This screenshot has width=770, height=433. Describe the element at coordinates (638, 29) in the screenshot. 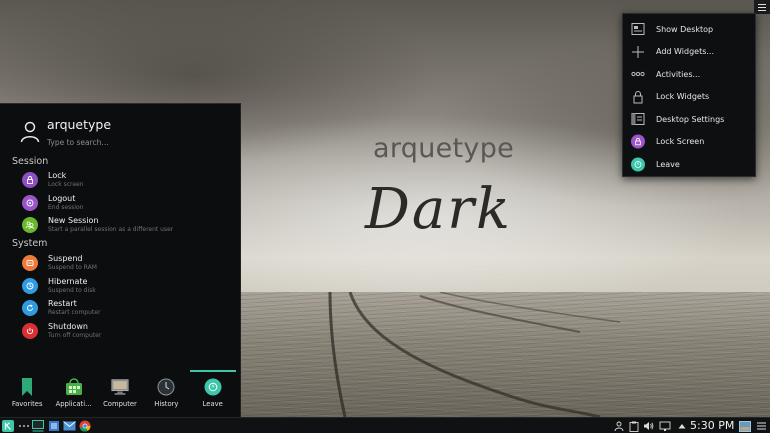

I see `show-desktop-icon` at that location.